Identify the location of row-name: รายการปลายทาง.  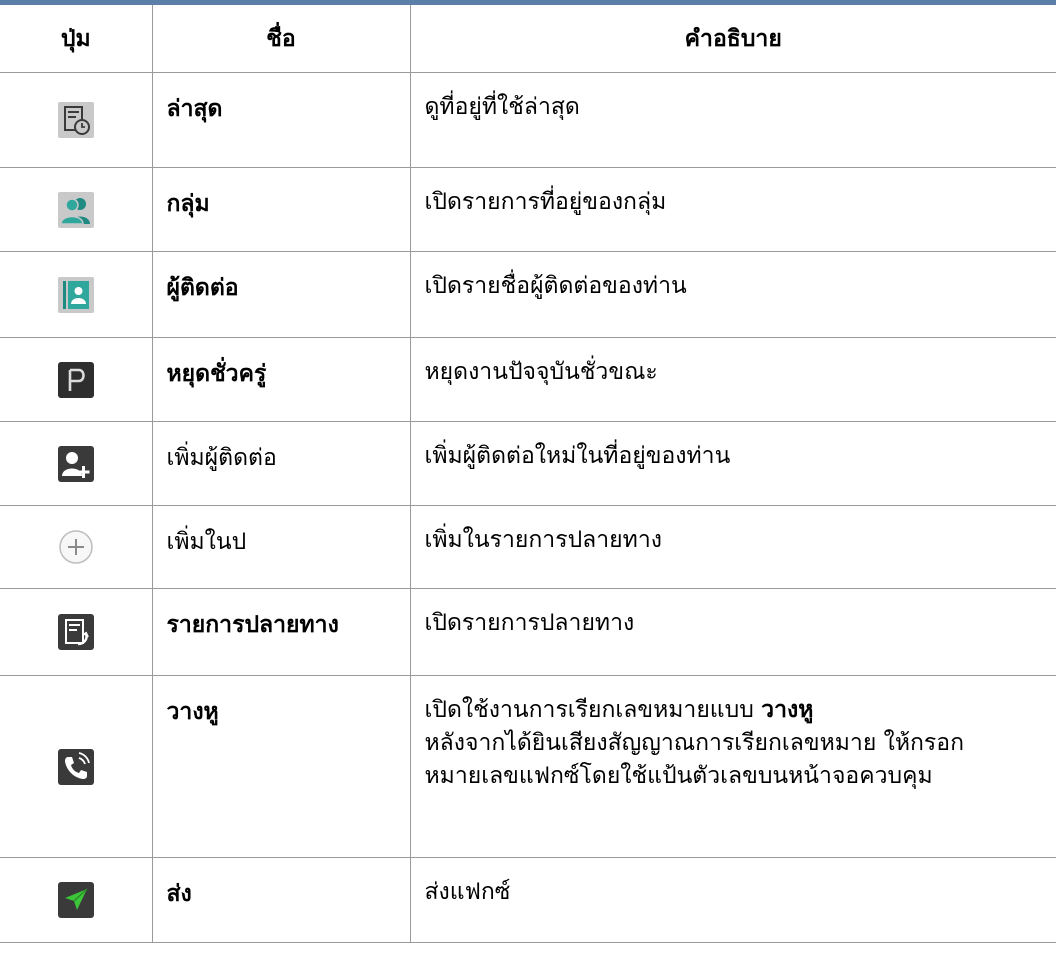
(280, 632).